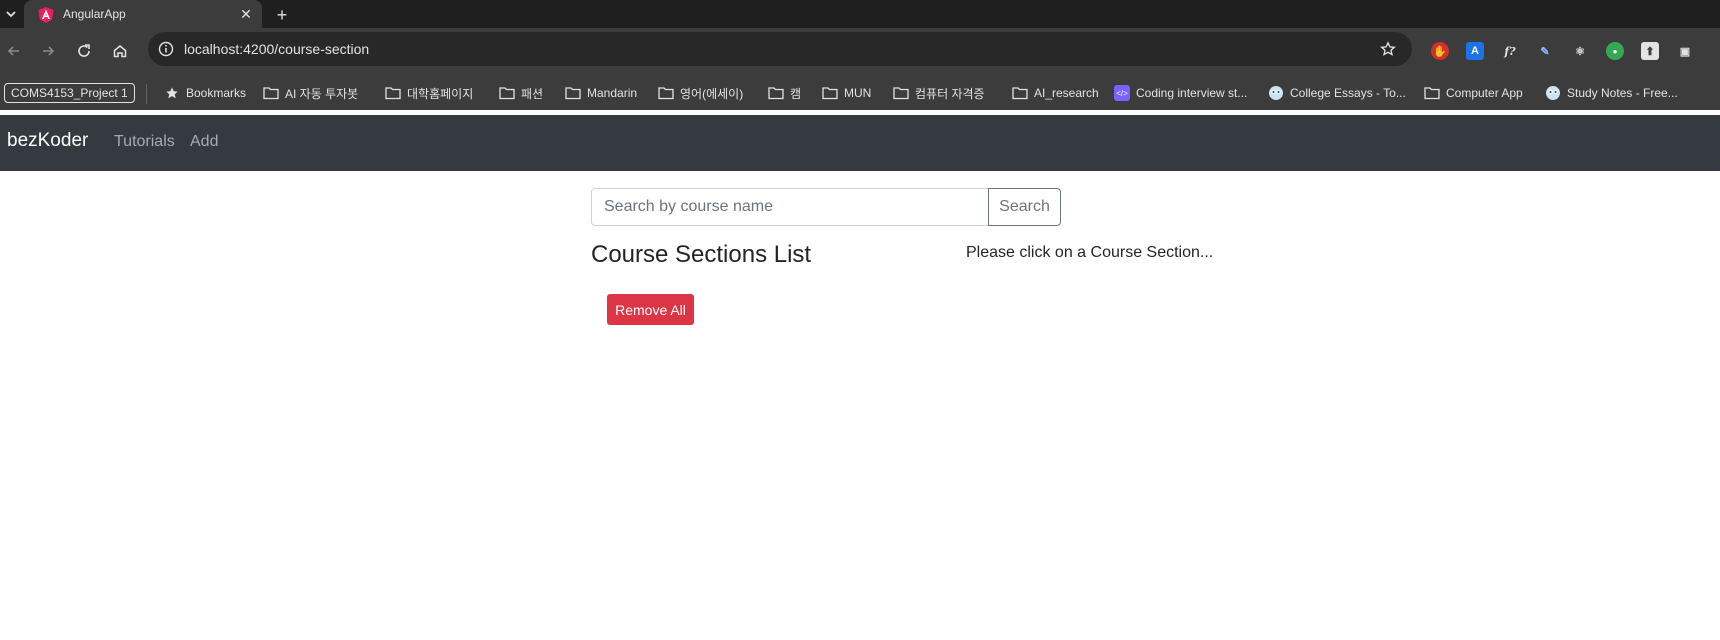 Image resolution: width=1720 pixels, height=640 pixels. Describe the element at coordinates (146, 94) in the screenshot. I see `bookmarks-separator` at that location.